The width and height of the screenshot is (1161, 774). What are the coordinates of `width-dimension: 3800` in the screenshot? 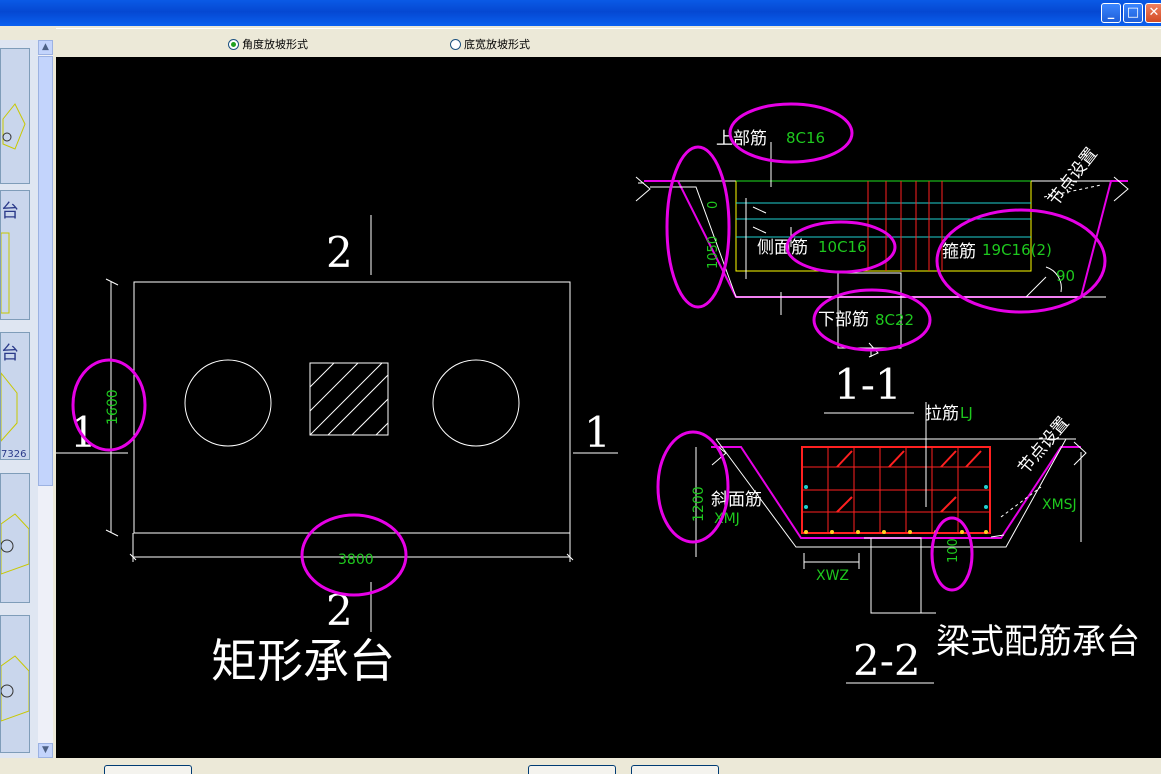 It's located at (356, 560).